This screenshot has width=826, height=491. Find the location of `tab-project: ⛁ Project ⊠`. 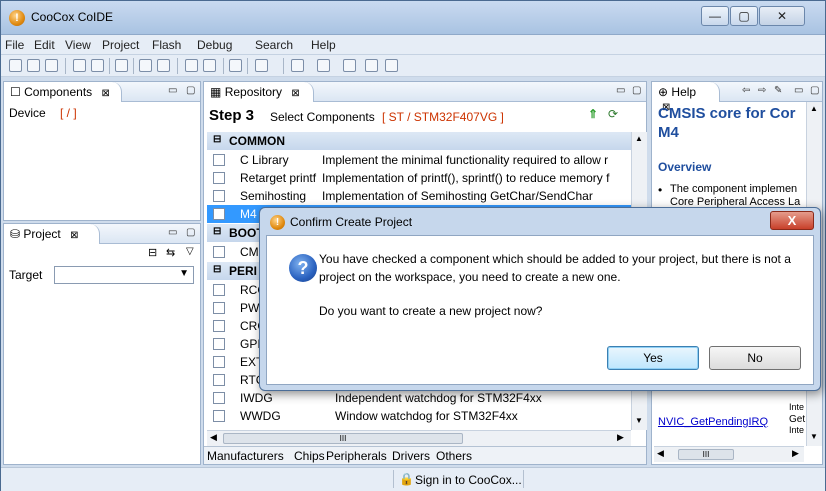

tab-project: ⛁ Project ⊠ is located at coordinates (52, 234).